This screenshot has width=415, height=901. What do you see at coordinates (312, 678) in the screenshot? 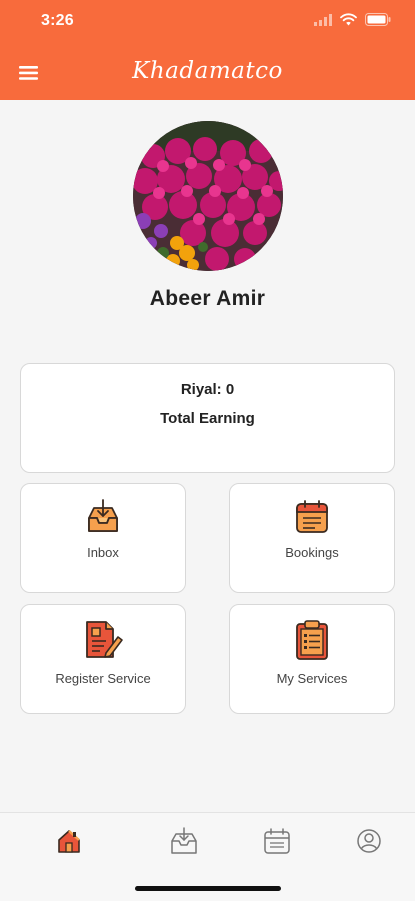
I see `tile-my-services-label: My Services` at bounding box center [312, 678].